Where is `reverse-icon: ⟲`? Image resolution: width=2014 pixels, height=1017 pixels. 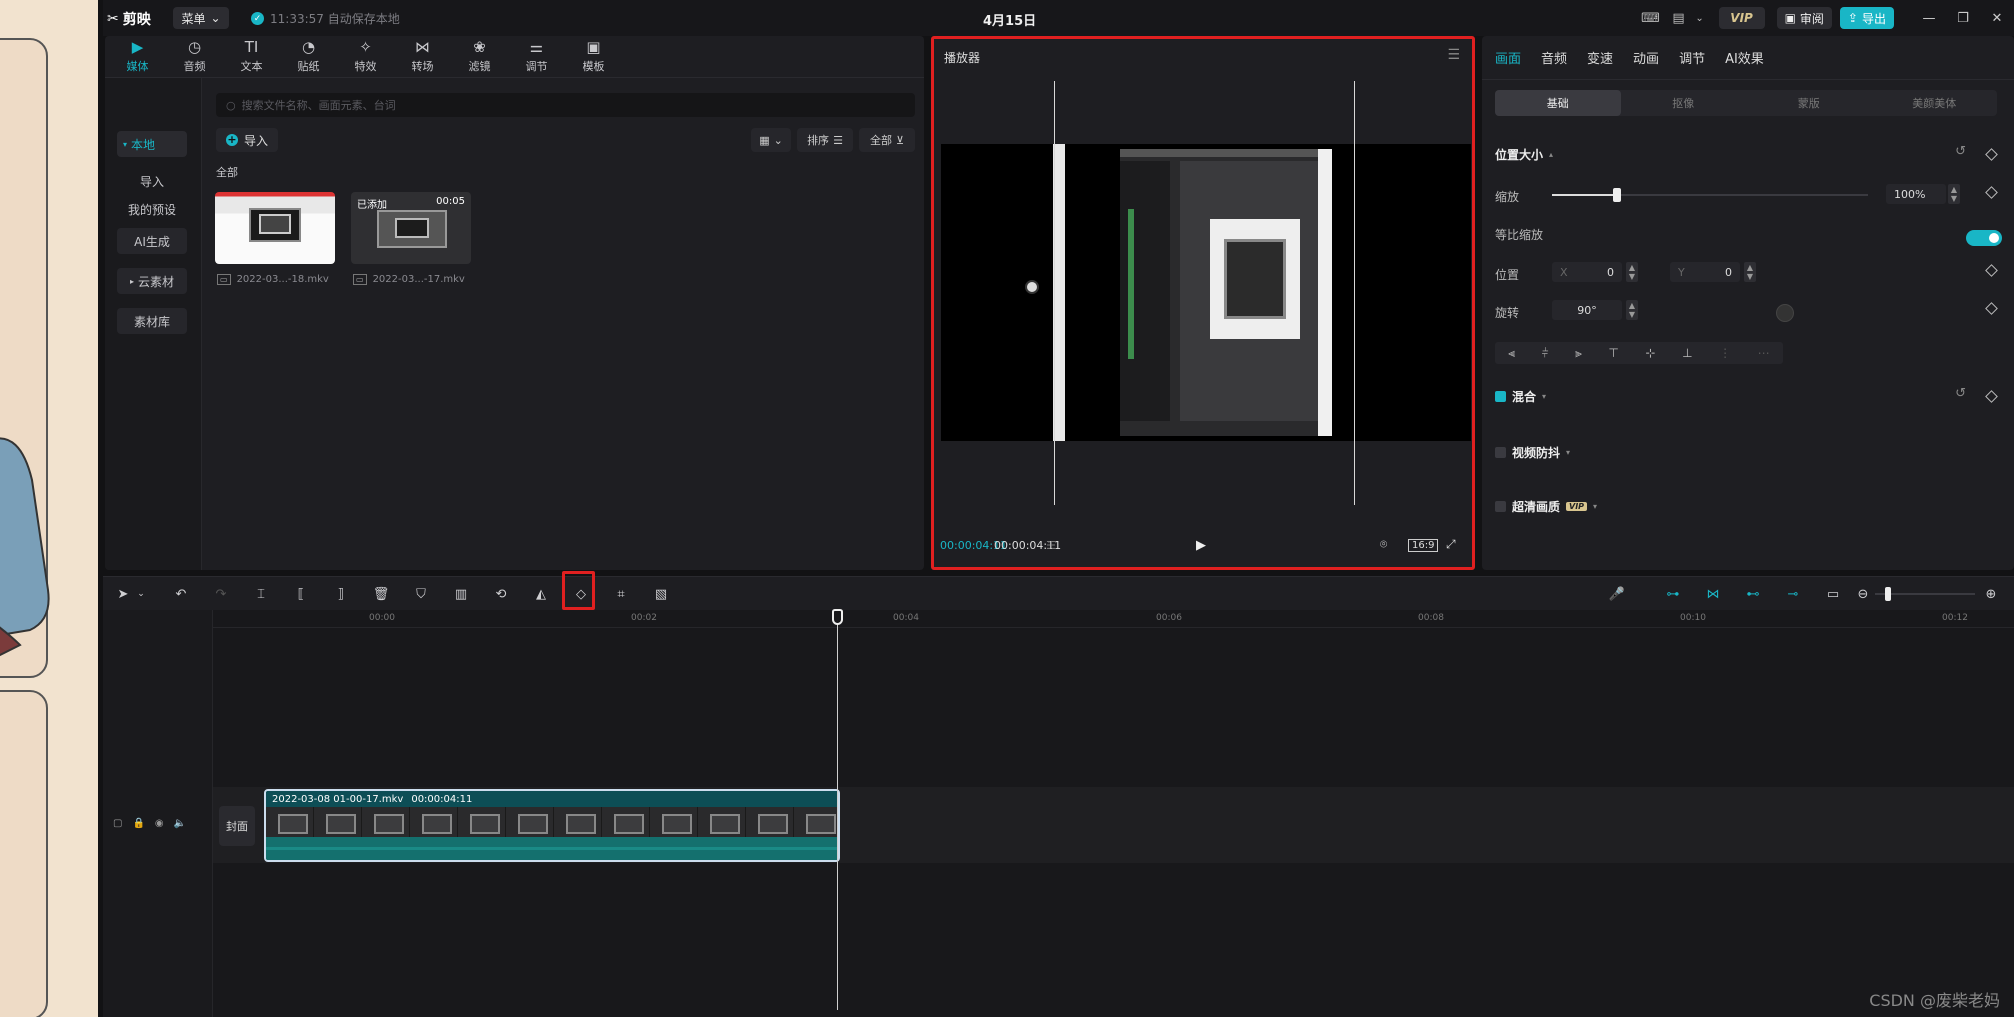
reverse-icon: ⟲ is located at coordinates (501, 594).